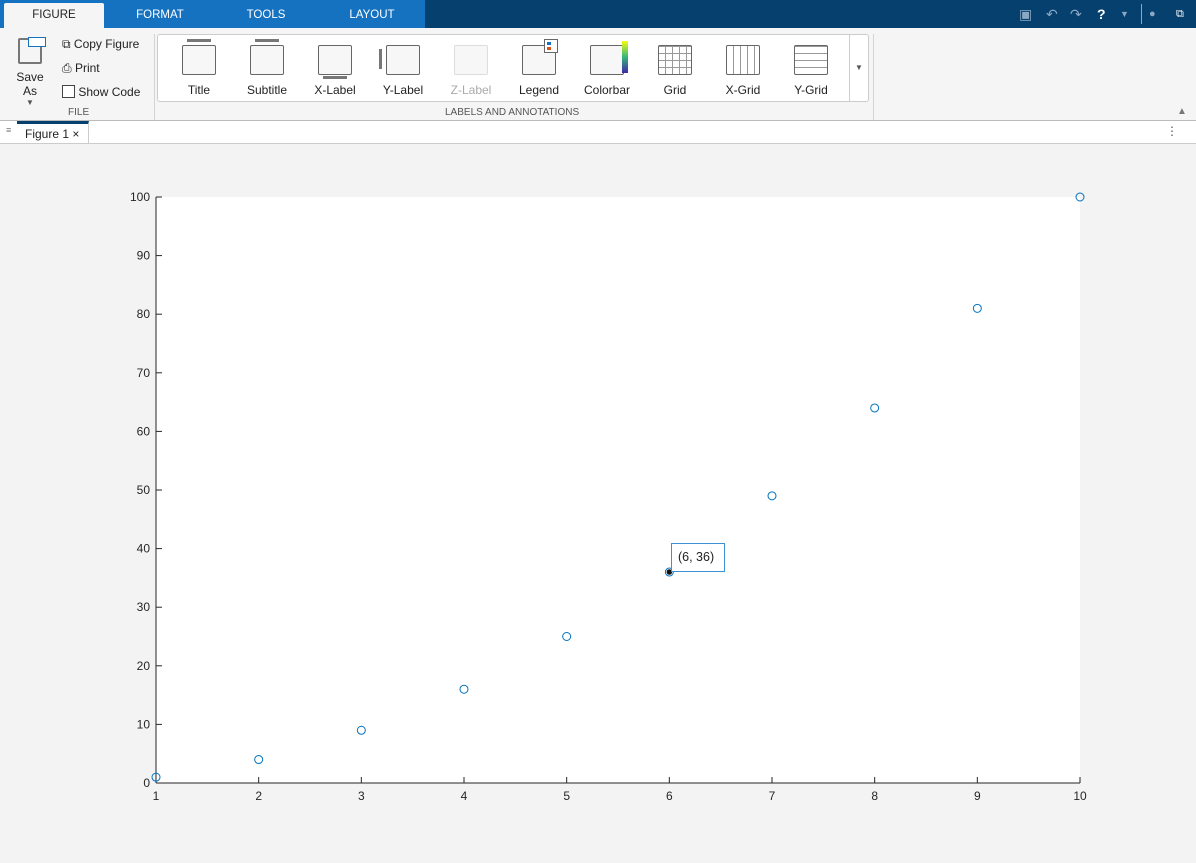  I want to click on y-tick-label: 50, so click(144, 490).